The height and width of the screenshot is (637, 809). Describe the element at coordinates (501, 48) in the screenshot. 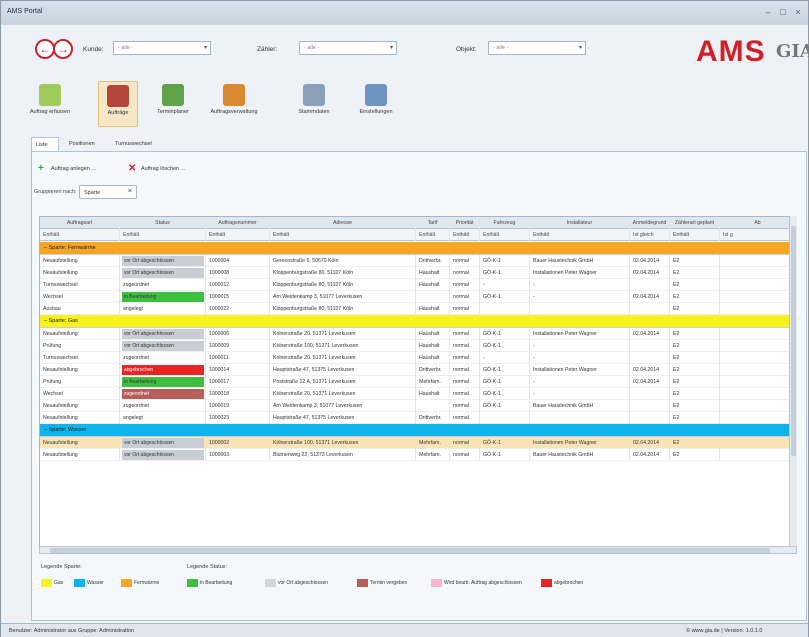

I see `objekt-value: - alle -` at that location.